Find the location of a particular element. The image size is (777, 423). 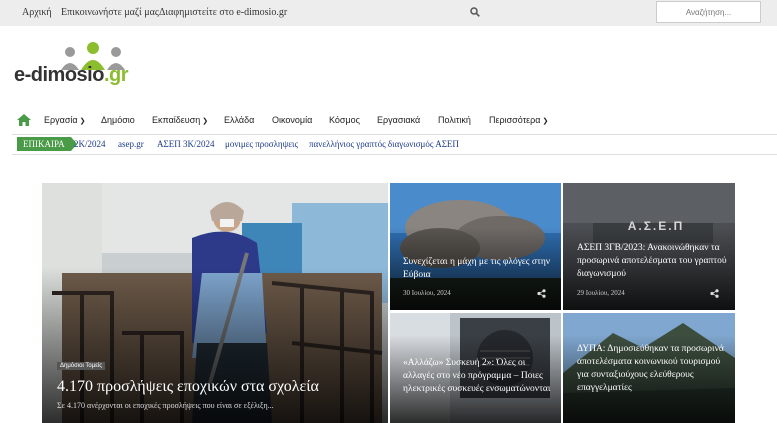

nav-item-ekpaideusi: Εκπαίδευση ❯ is located at coordinates (180, 120).